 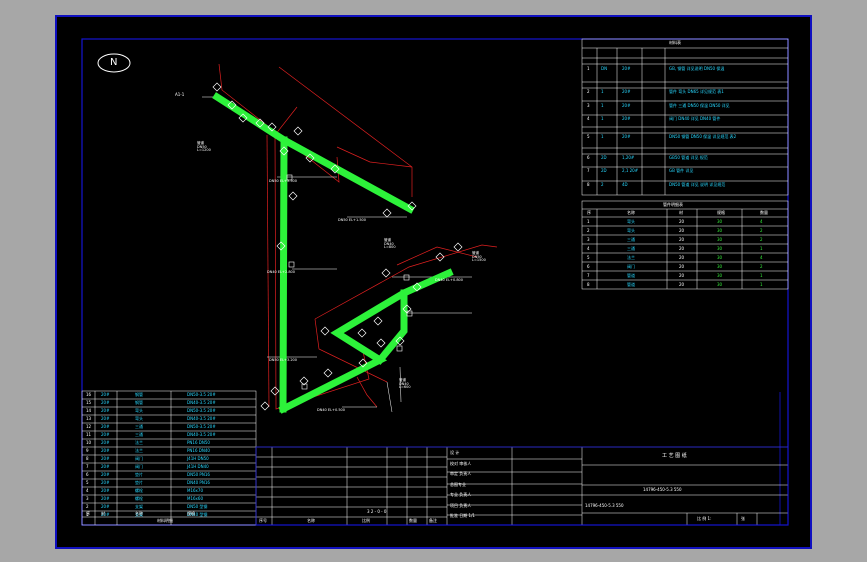 What do you see at coordinates (631, 257) in the screenshot?
I see `parts-cell: 法兰` at bounding box center [631, 257].